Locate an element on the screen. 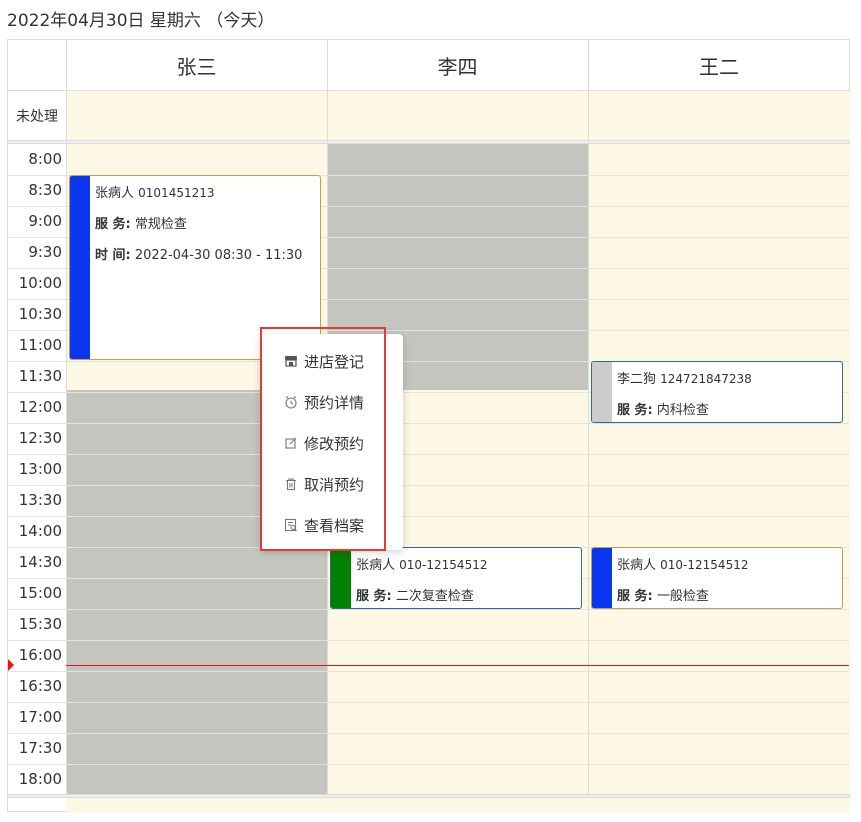 This screenshot has width=861, height=822. column-header-zhangsan: 张三 is located at coordinates (196, 65).